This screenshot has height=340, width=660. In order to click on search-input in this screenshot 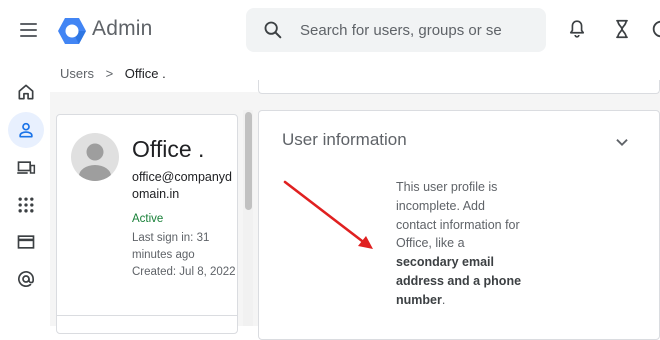, I will do `click(423, 30)`.